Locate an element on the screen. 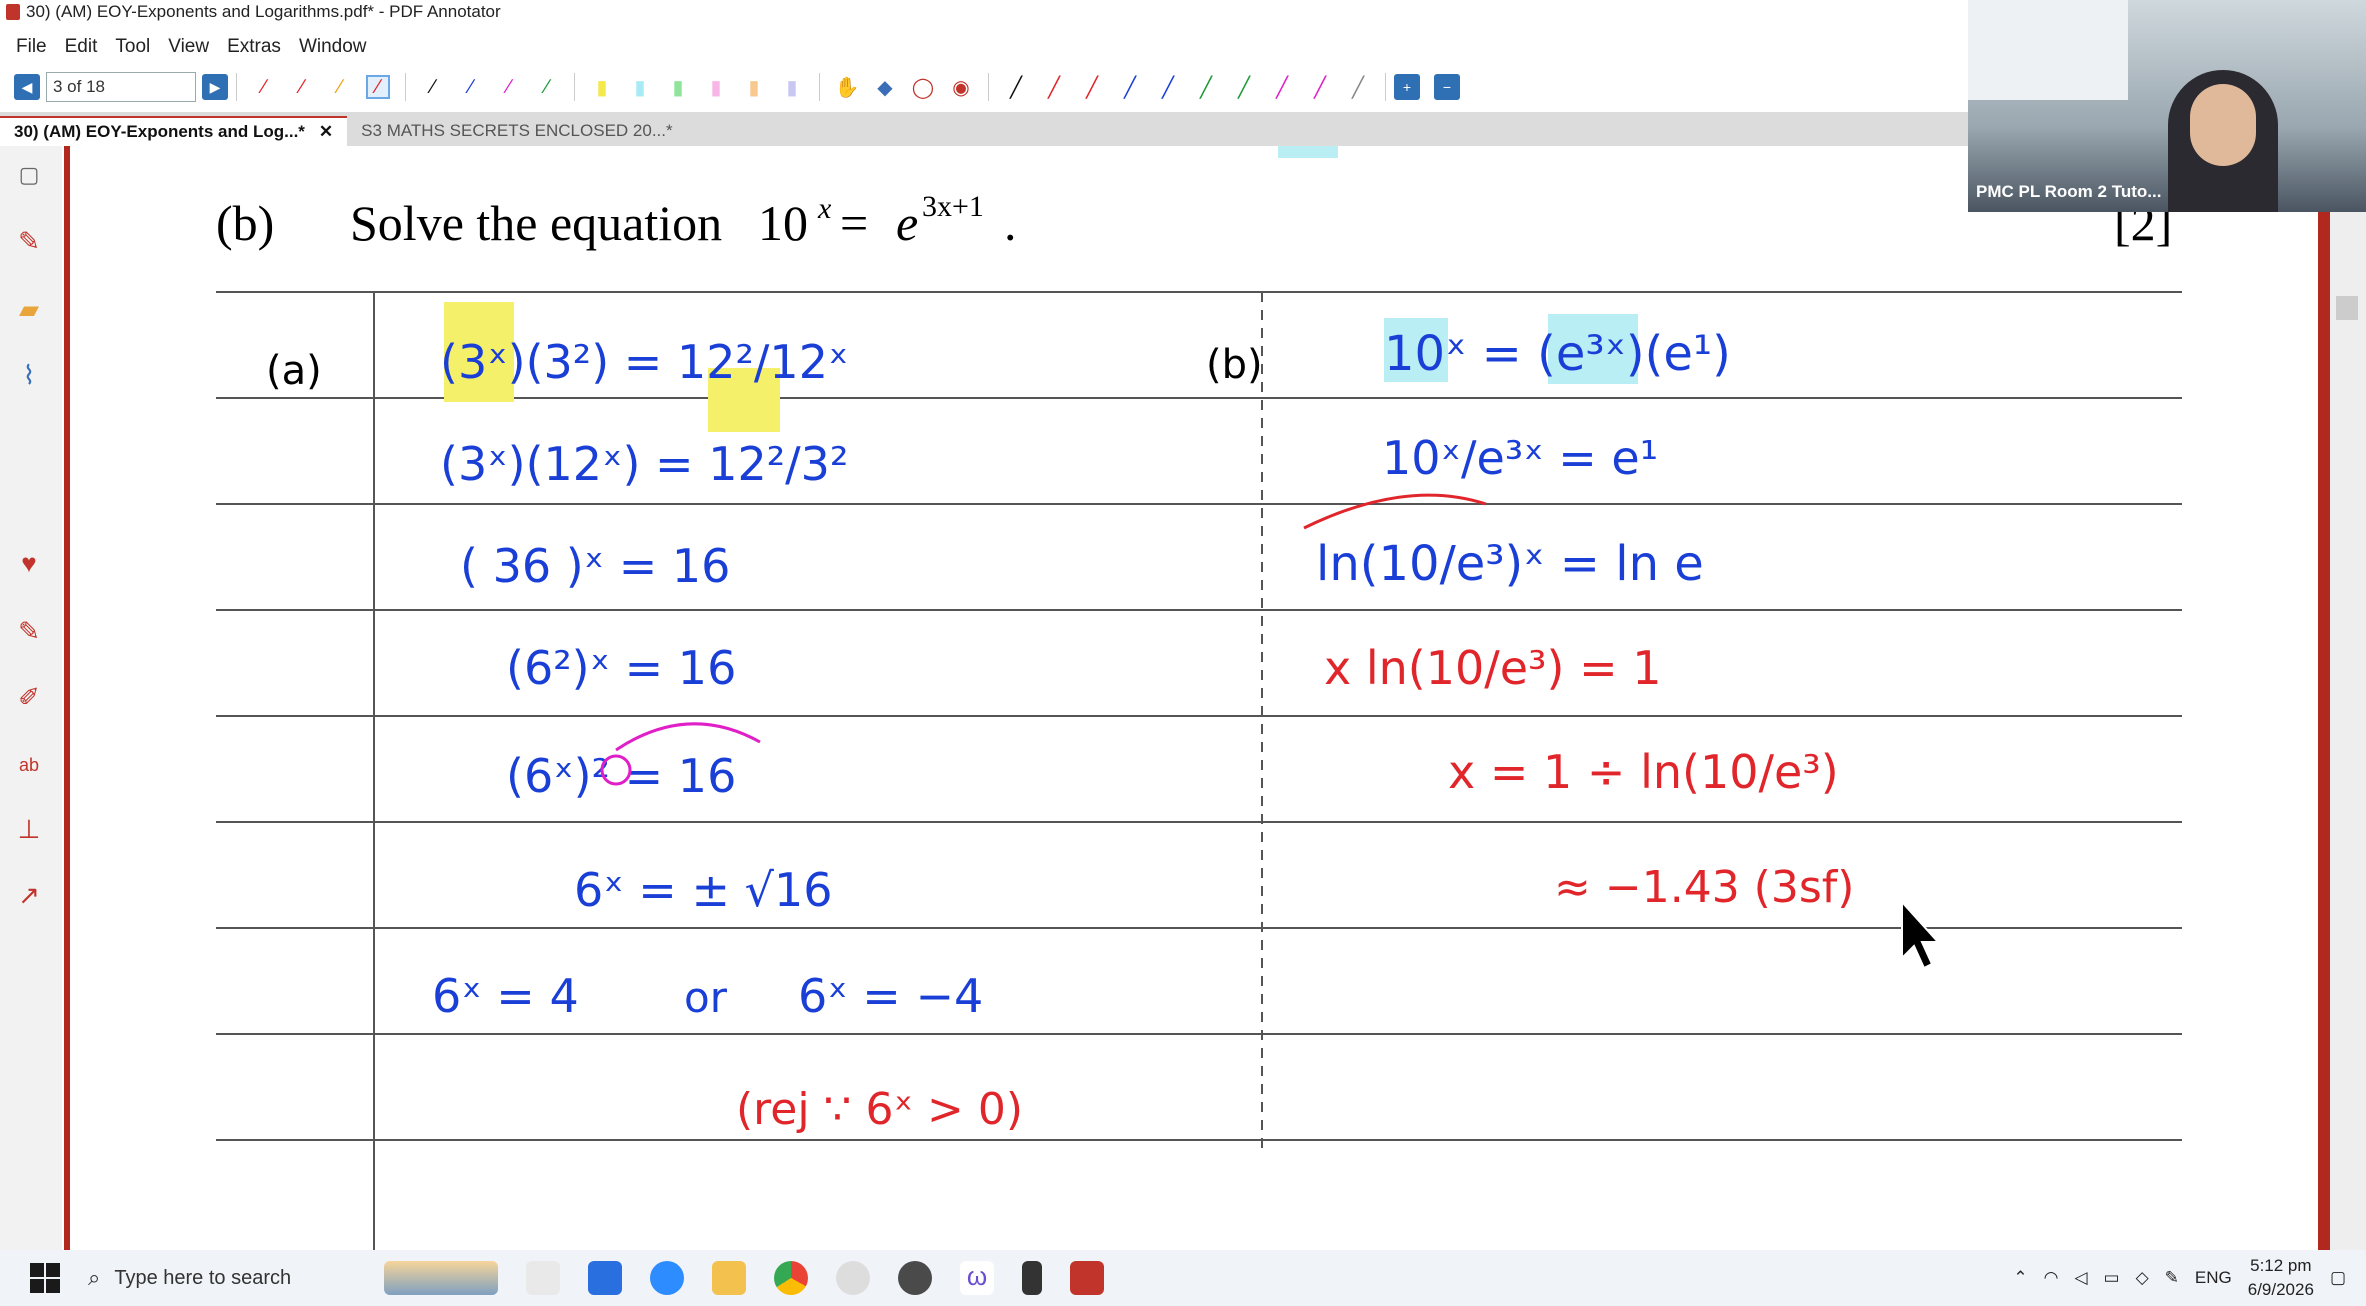 This screenshot has width=2366, height=1306. dropbox-icon is located at coordinates (605, 1278).